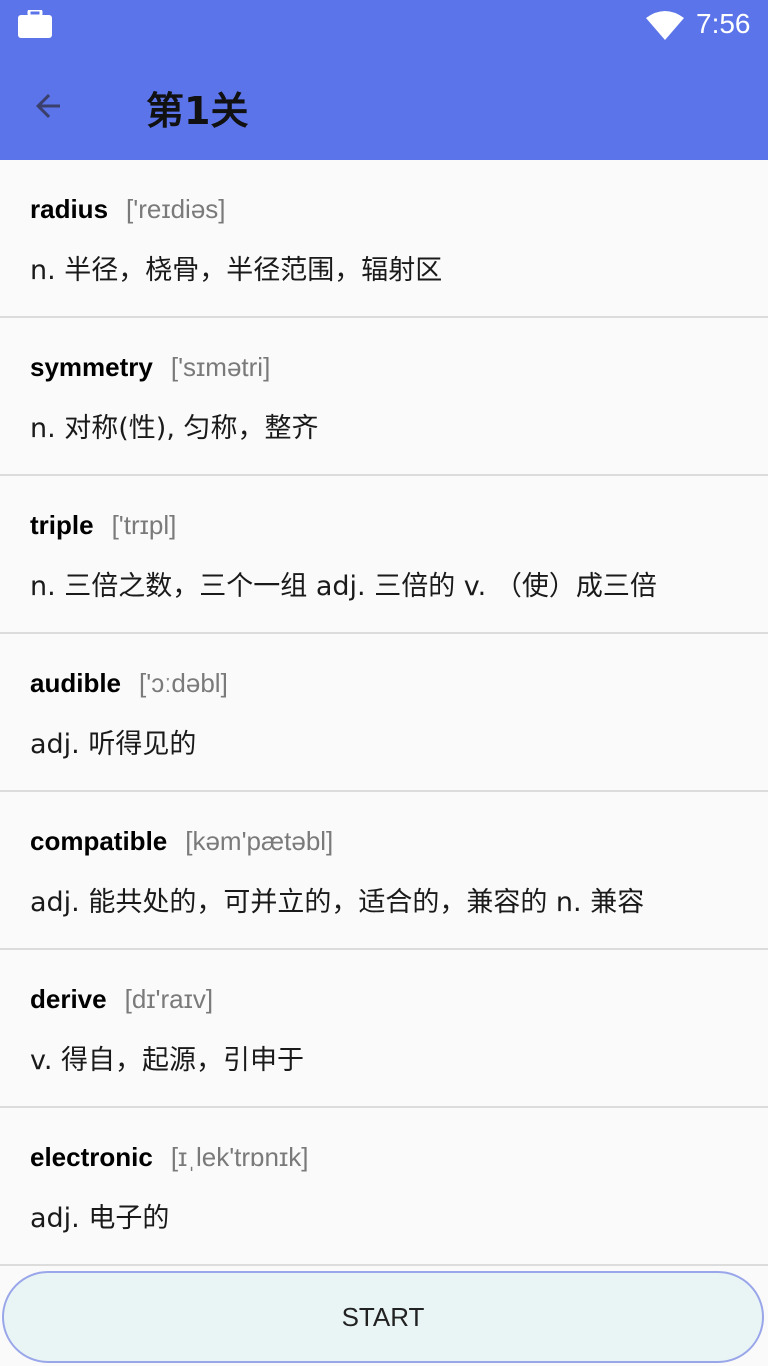 The width and height of the screenshot is (768, 1366). What do you see at coordinates (337, 902) in the screenshot?
I see `word-meaning: adj. 能共处的，可并立的，适合的，兼容的 n. 兼容` at bounding box center [337, 902].